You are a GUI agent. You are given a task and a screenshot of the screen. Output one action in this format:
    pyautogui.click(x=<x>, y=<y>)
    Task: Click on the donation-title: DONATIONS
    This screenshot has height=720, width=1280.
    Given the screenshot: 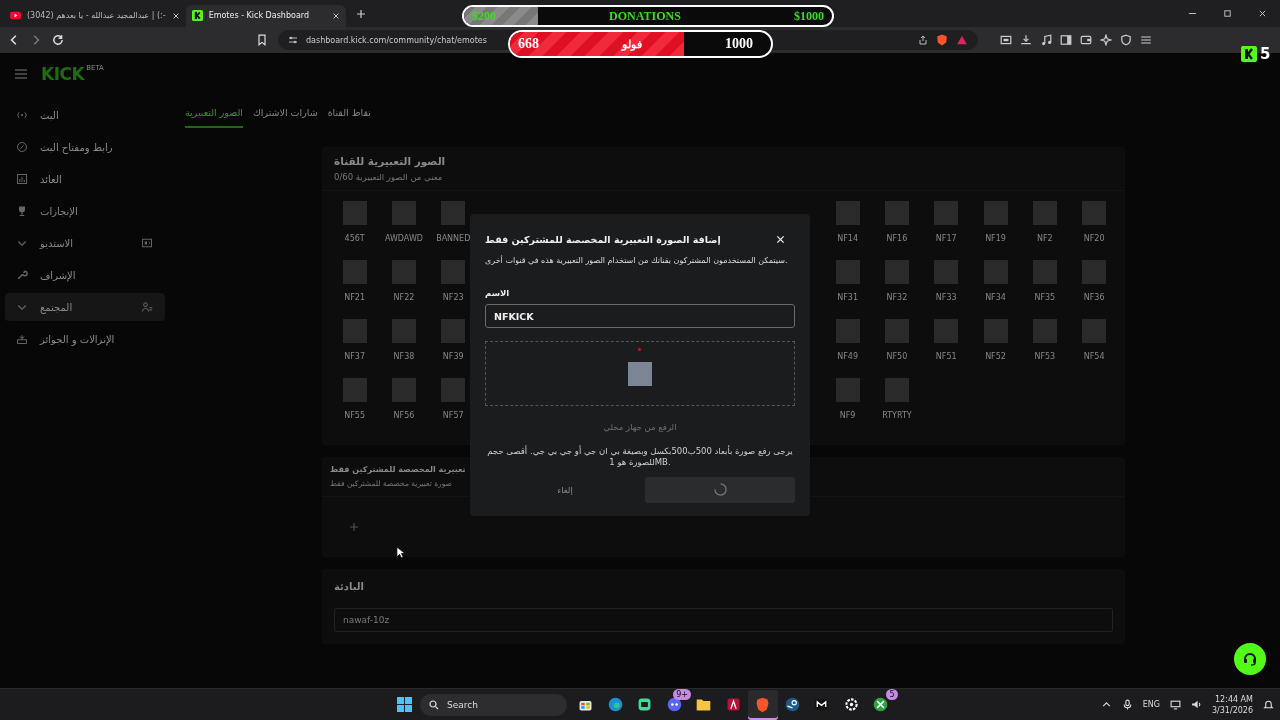 What is the action you would take?
    pyautogui.click(x=645, y=16)
    